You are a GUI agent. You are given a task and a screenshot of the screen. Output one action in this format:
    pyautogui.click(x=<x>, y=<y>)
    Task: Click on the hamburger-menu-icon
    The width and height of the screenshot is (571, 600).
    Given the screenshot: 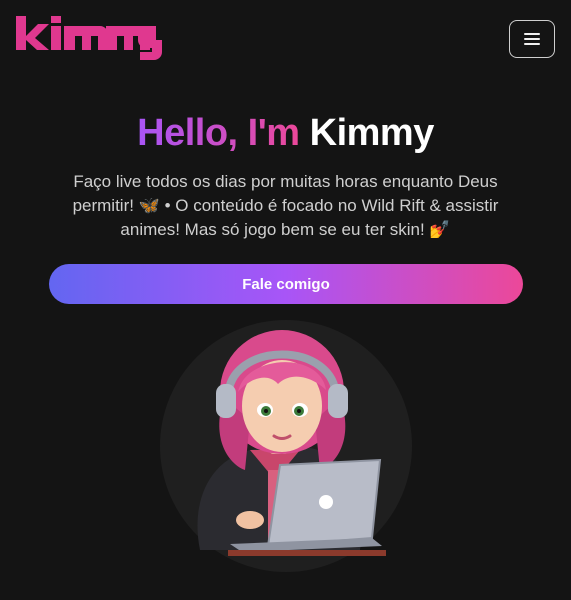 What is the action you would take?
    pyautogui.click(x=532, y=39)
    